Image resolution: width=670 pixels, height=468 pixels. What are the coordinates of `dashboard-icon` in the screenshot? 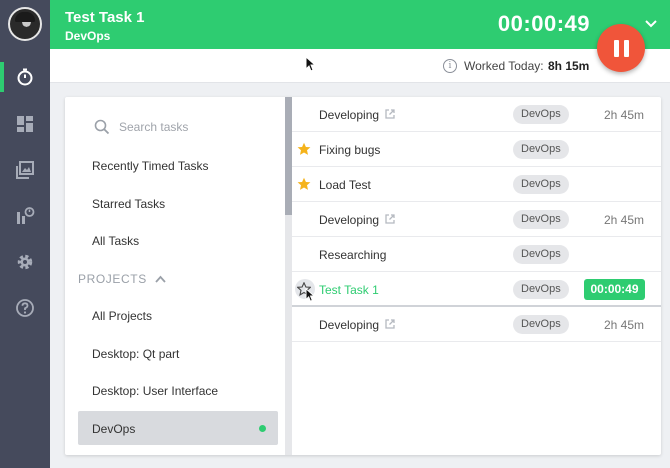 It's located at (25, 124).